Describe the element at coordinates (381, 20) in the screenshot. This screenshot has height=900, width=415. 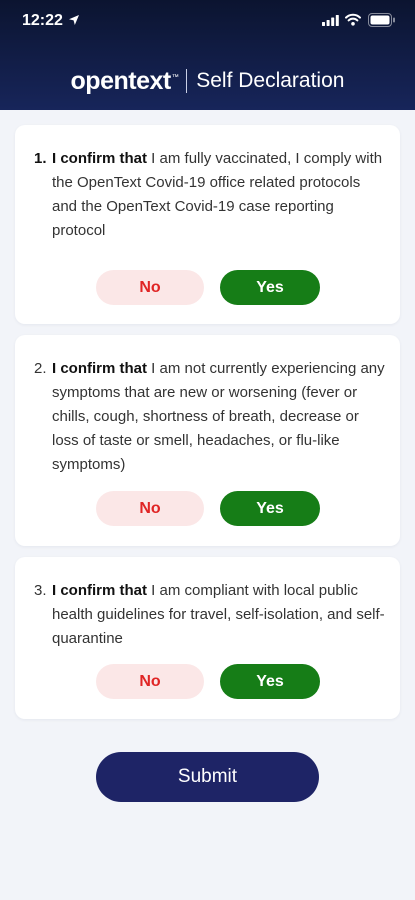
I see `battery-icon` at that location.